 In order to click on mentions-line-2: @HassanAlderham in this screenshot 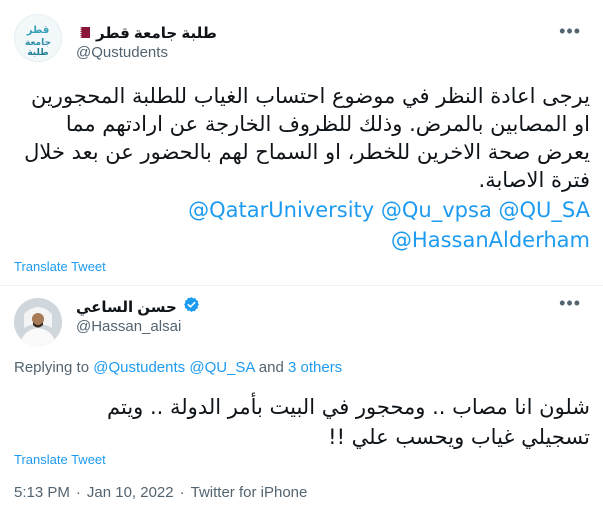, I will do `click(302, 240)`.